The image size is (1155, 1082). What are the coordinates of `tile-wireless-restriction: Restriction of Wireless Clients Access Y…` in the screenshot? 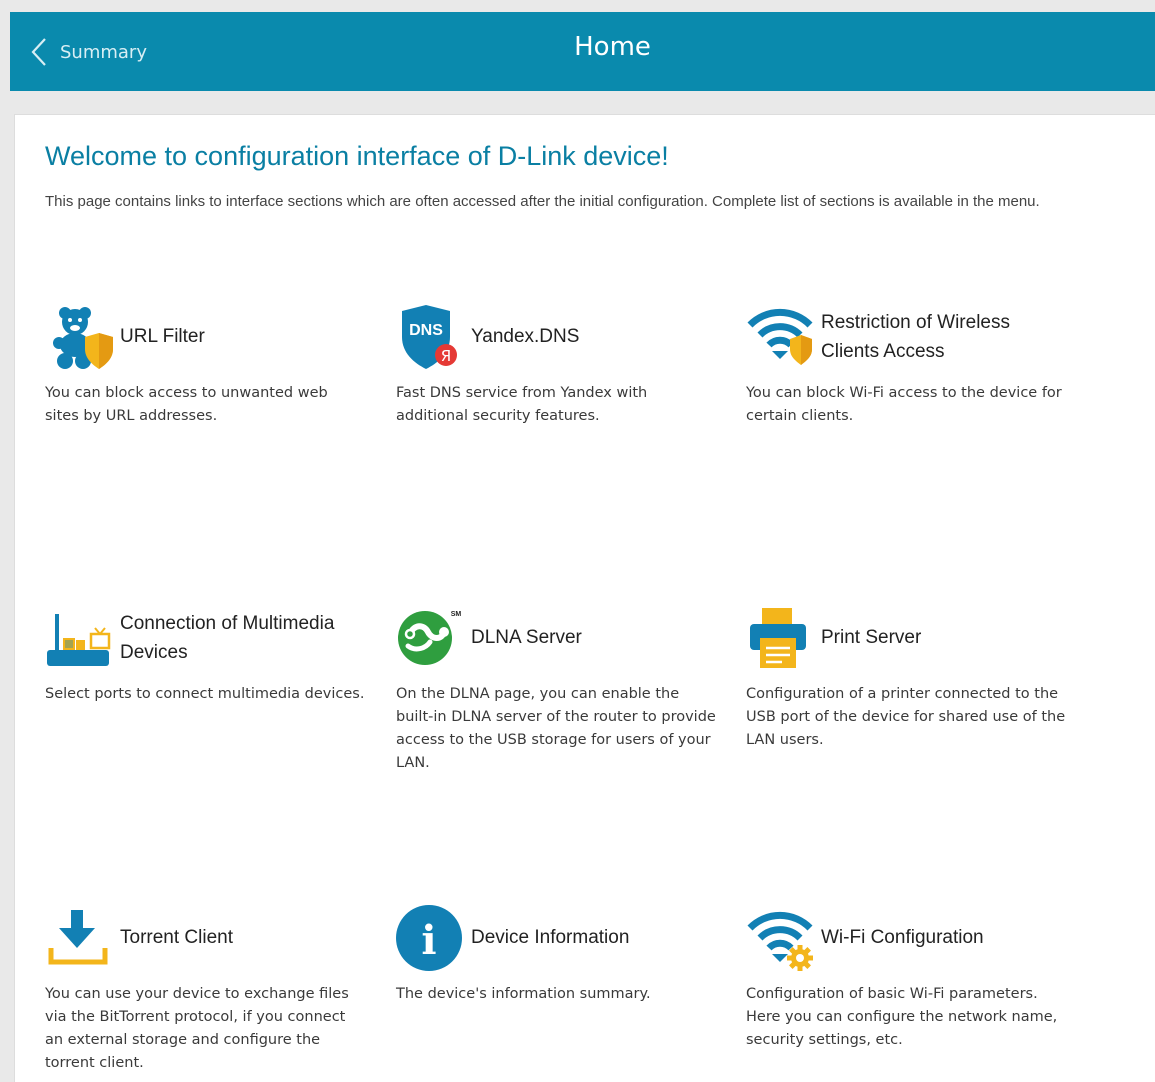 It's located at (906, 373).